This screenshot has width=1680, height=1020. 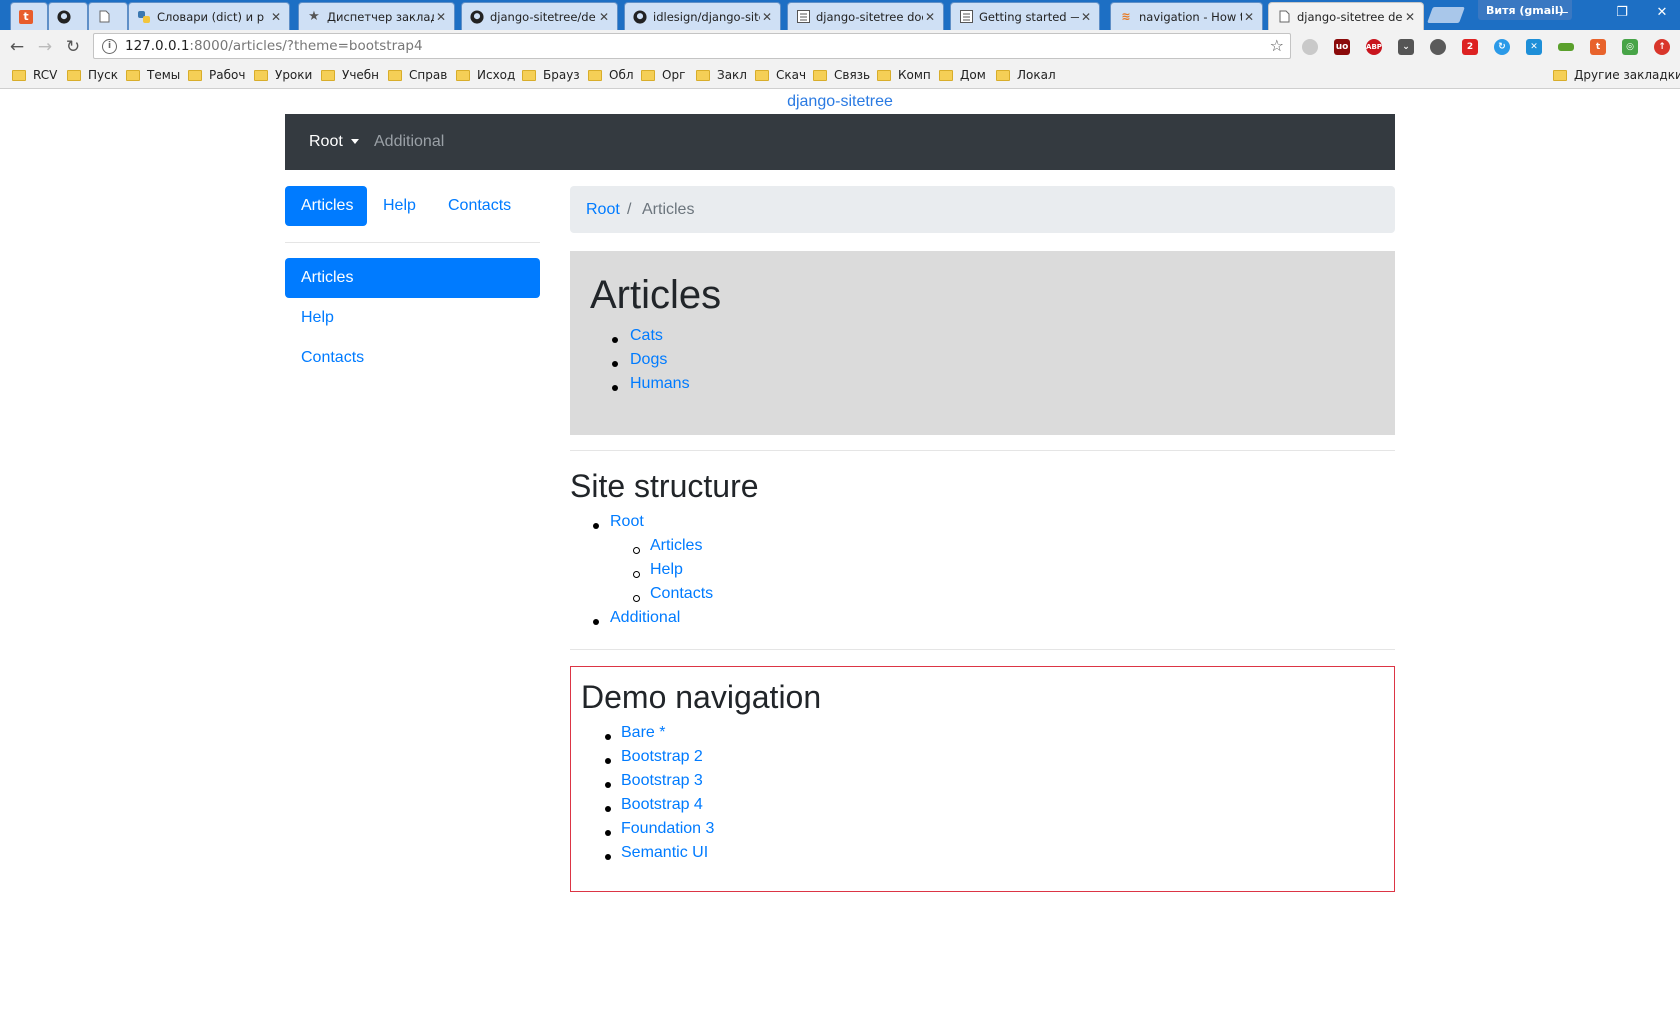 What do you see at coordinates (412, 318) in the screenshot?
I see `sidebar-item-help: Help` at bounding box center [412, 318].